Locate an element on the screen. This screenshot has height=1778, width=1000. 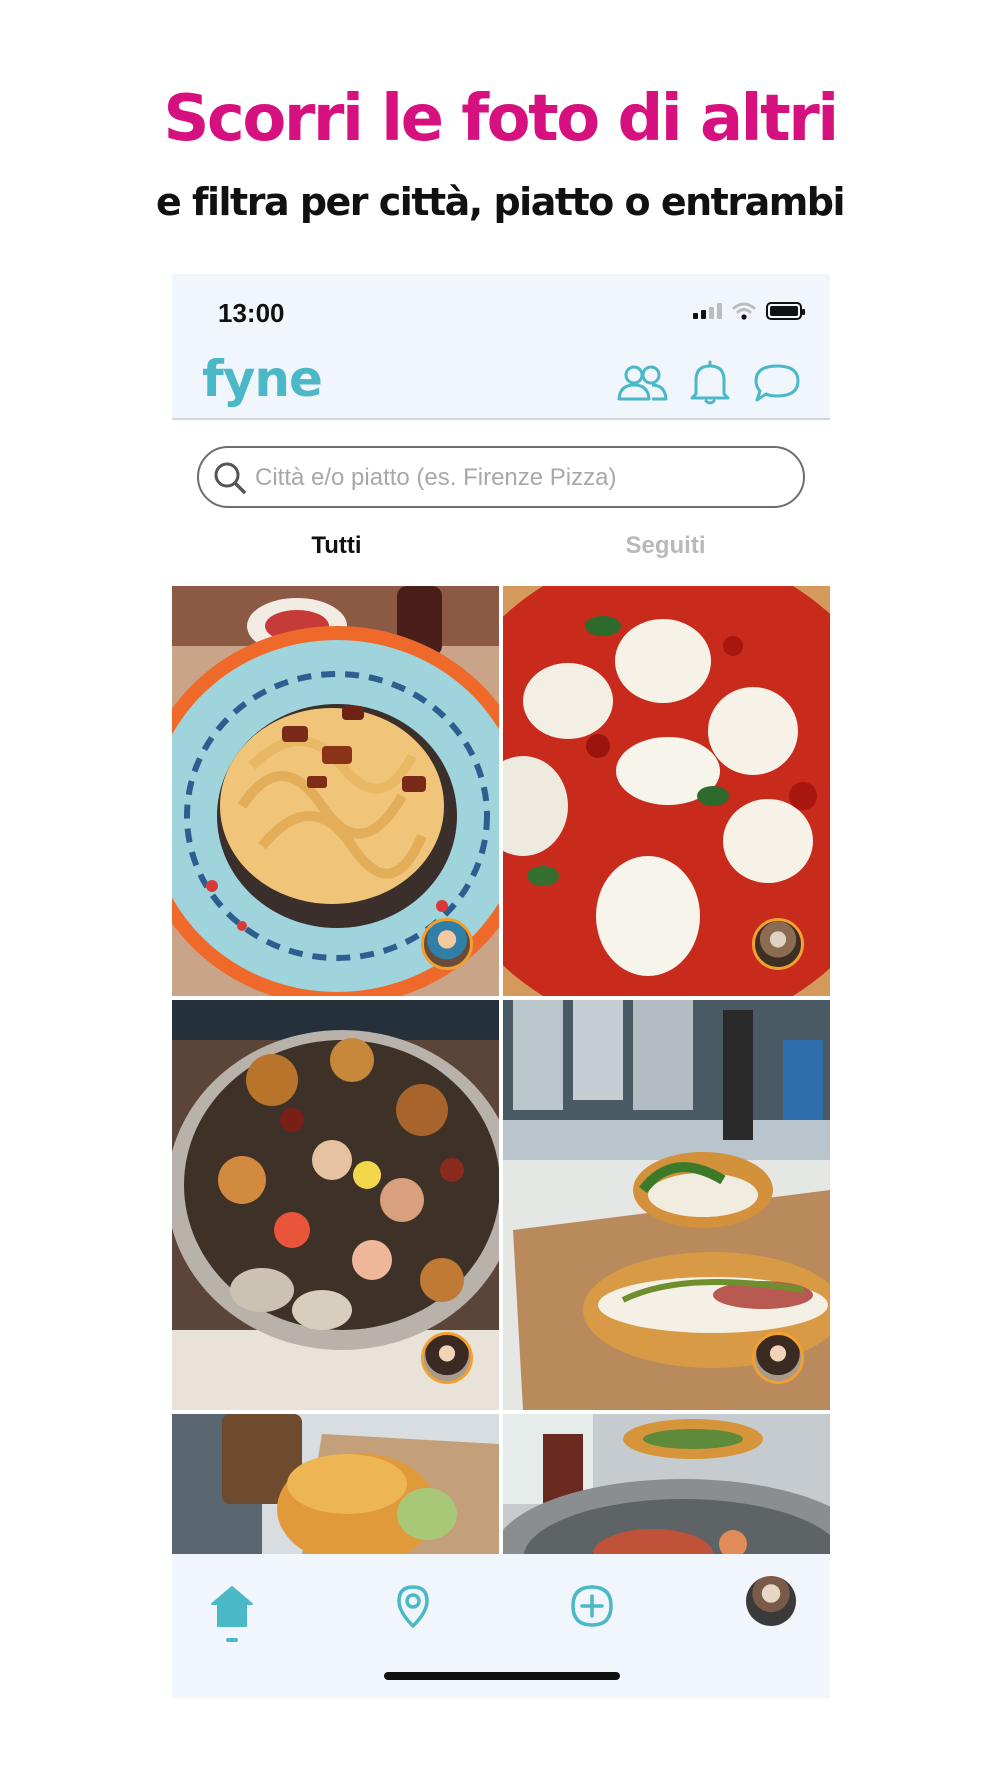
subheadline: e filtra per città, piatto o entrambi is located at coordinates (500, 202).